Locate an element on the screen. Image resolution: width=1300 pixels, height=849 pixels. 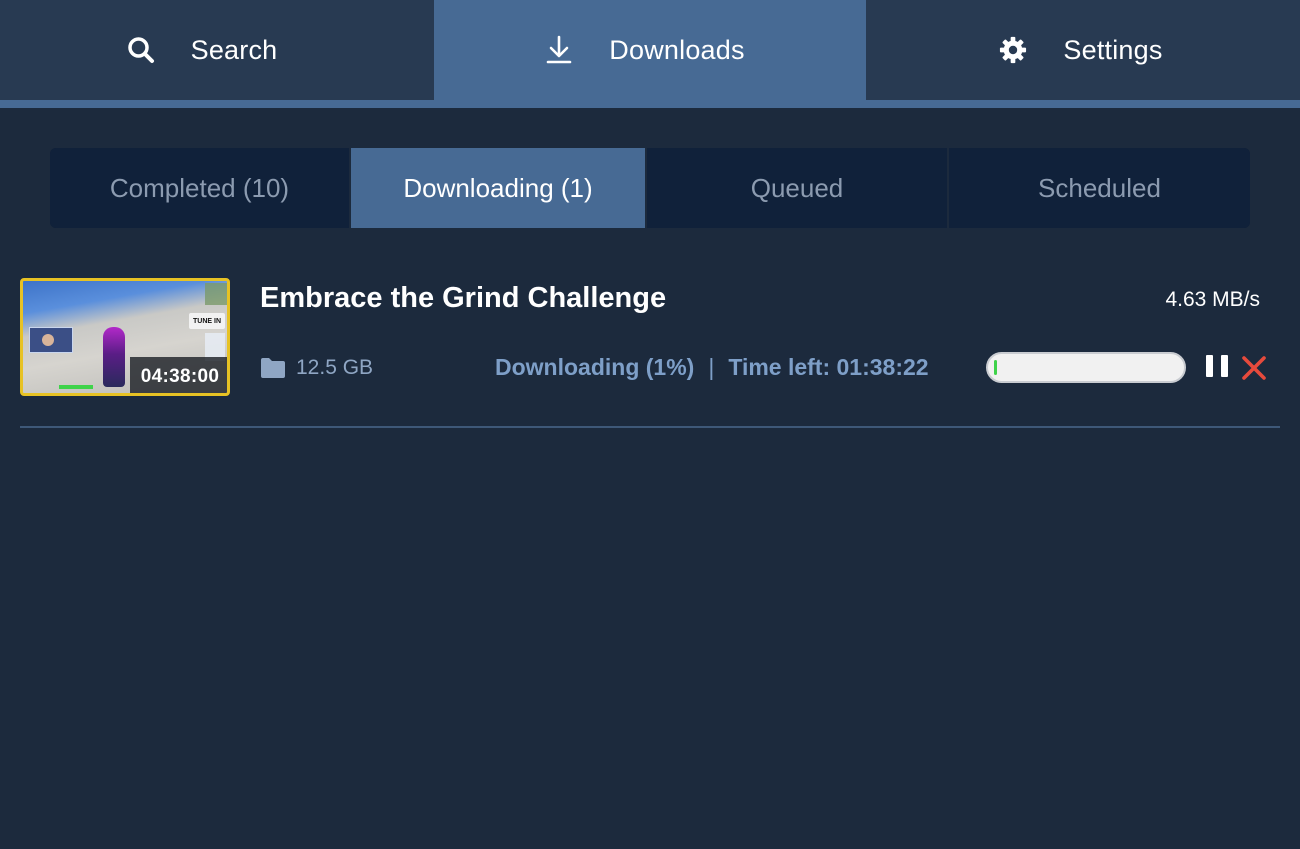
video-thumbnail: TUNE IN 04:38:00 is located at coordinates (125, 337).